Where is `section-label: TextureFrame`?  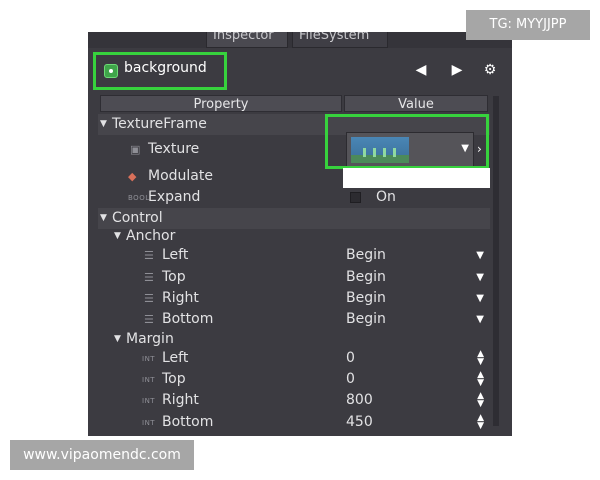 section-label: TextureFrame is located at coordinates (159, 124).